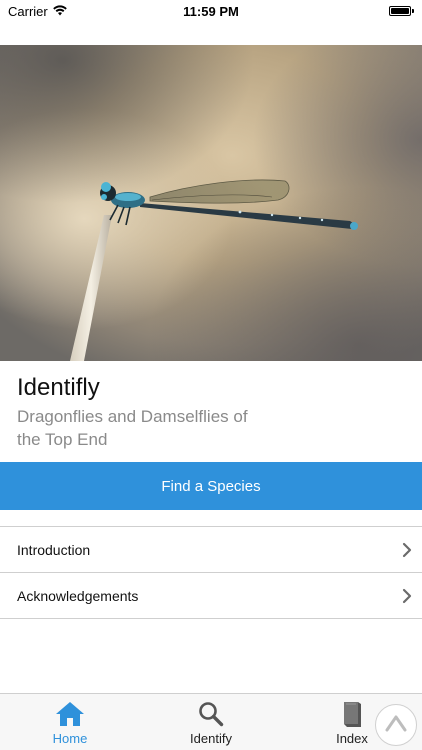  What do you see at coordinates (59, 11) in the screenshot?
I see `wifi-icon` at bounding box center [59, 11].